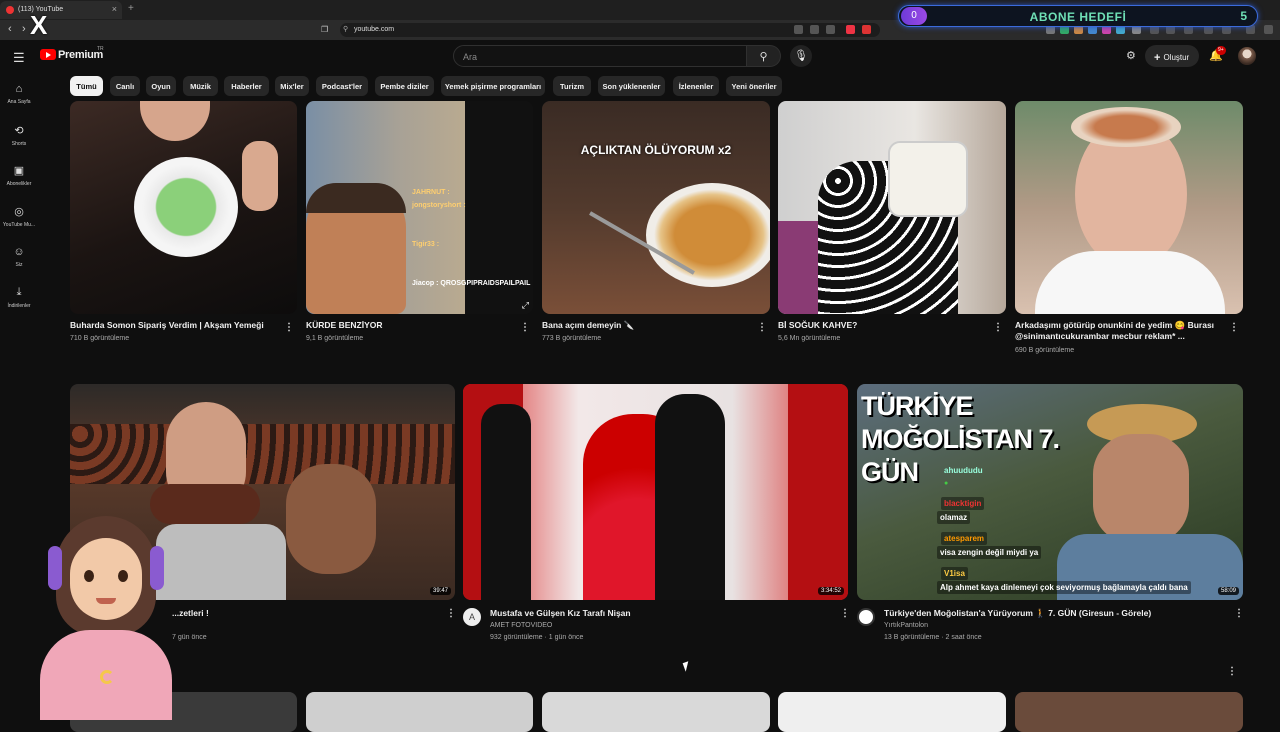  Describe the element at coordinates (814, 29) in the screenshot. I see `zoom-icon` at that location.